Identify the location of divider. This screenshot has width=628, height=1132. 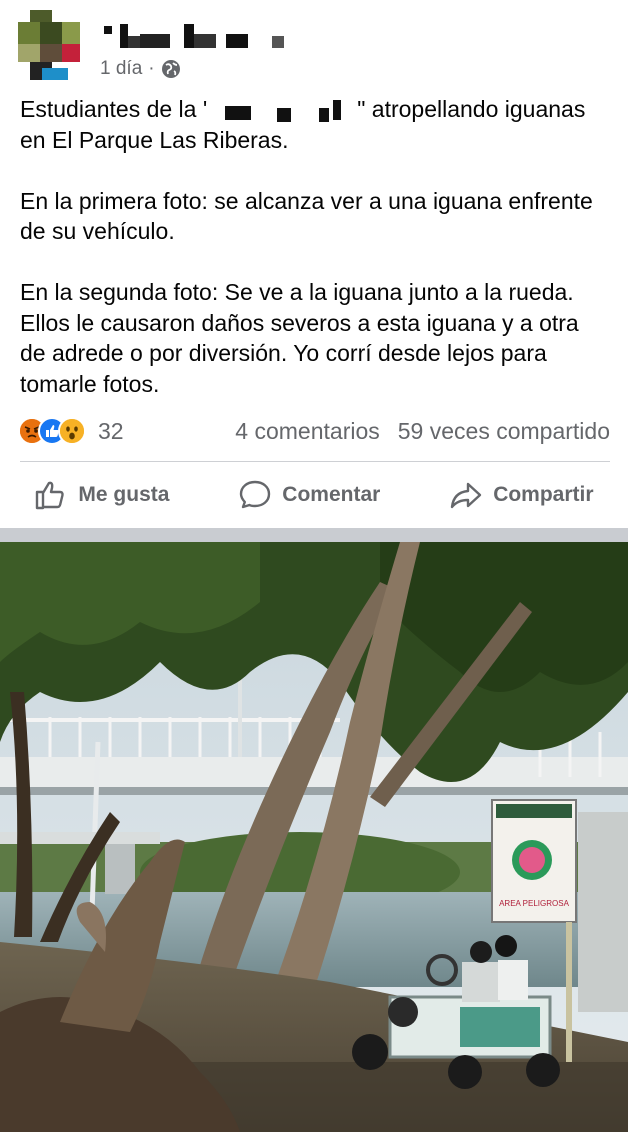
(315, 461).